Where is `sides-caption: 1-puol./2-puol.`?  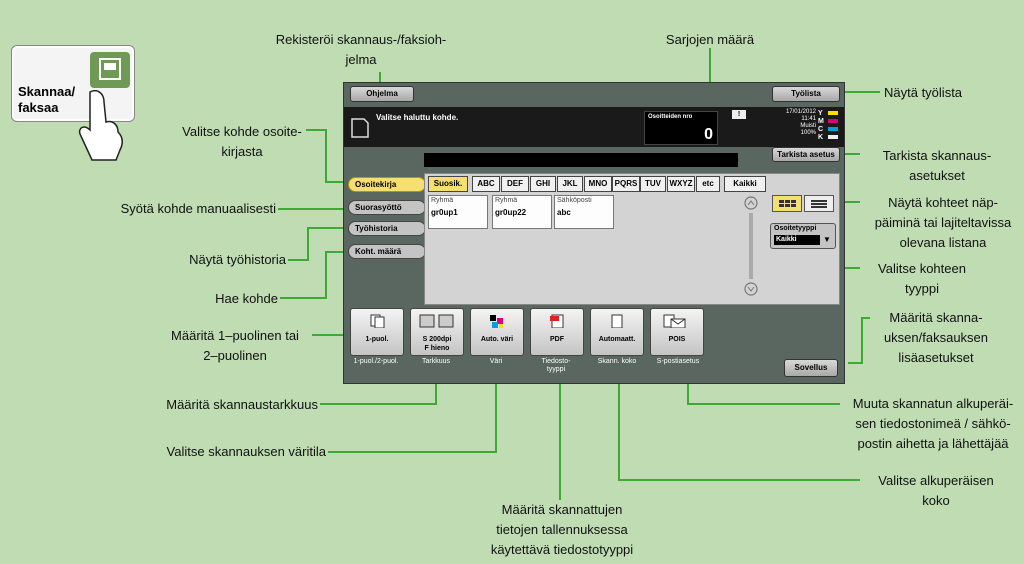 sides-caption: 1-puol./2-puol. is located at coordinates (376, 361).